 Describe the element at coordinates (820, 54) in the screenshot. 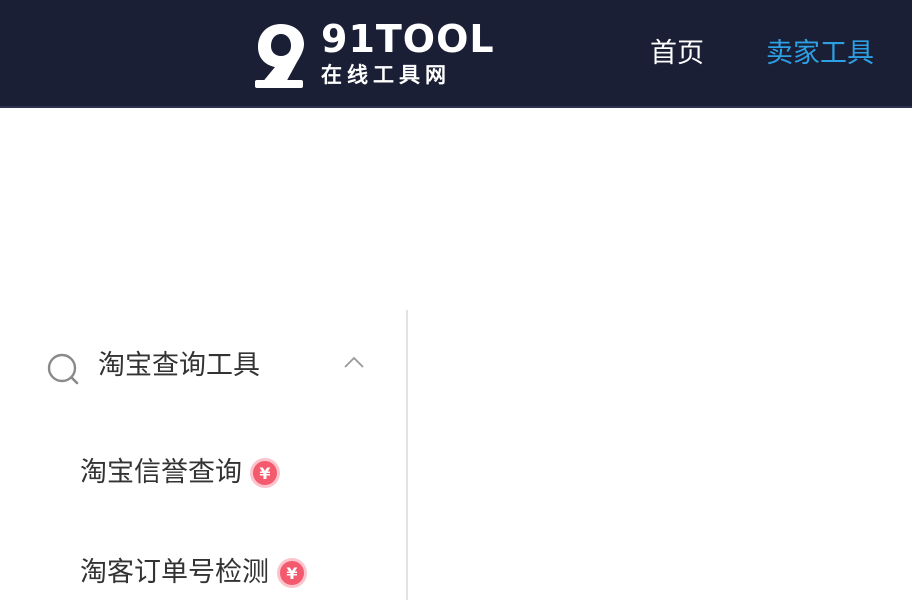

I see `nav-seller-tools: 卖家工具` at that location.